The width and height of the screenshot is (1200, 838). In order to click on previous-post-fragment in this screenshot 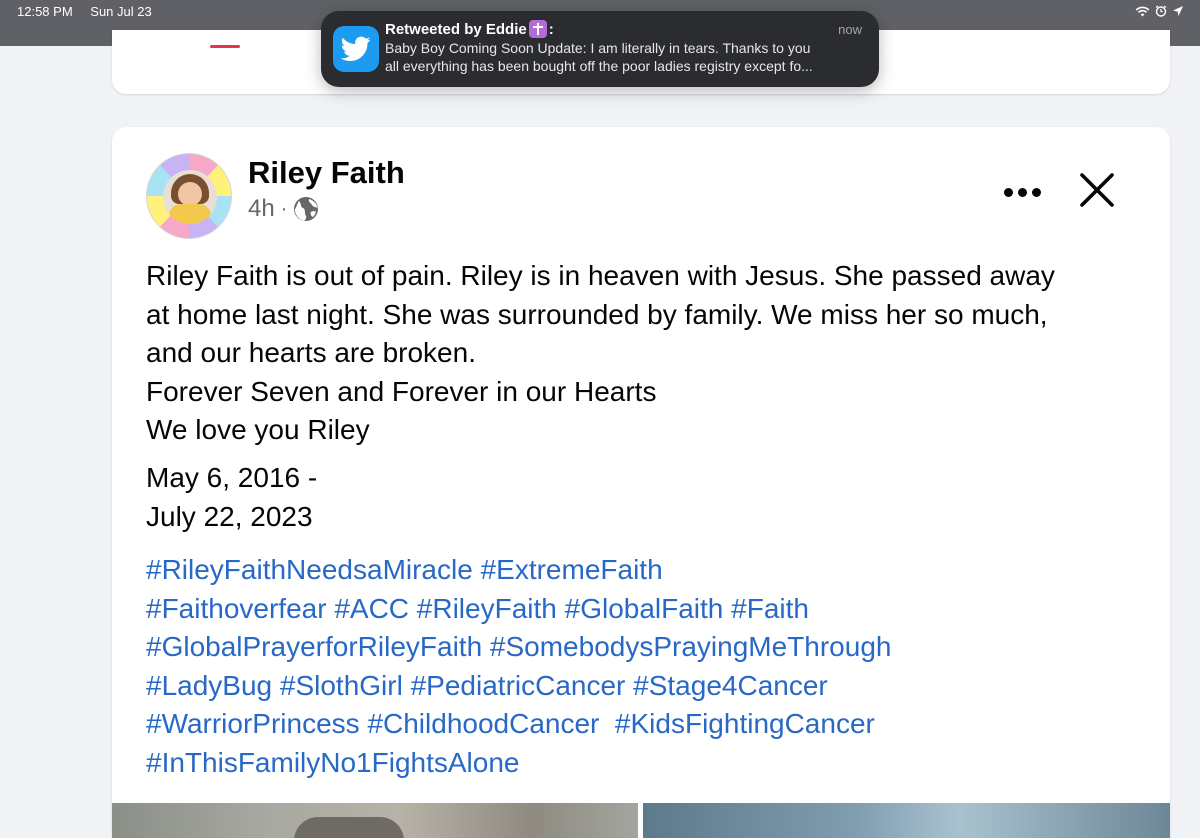, I will do `click(225, 46)`.